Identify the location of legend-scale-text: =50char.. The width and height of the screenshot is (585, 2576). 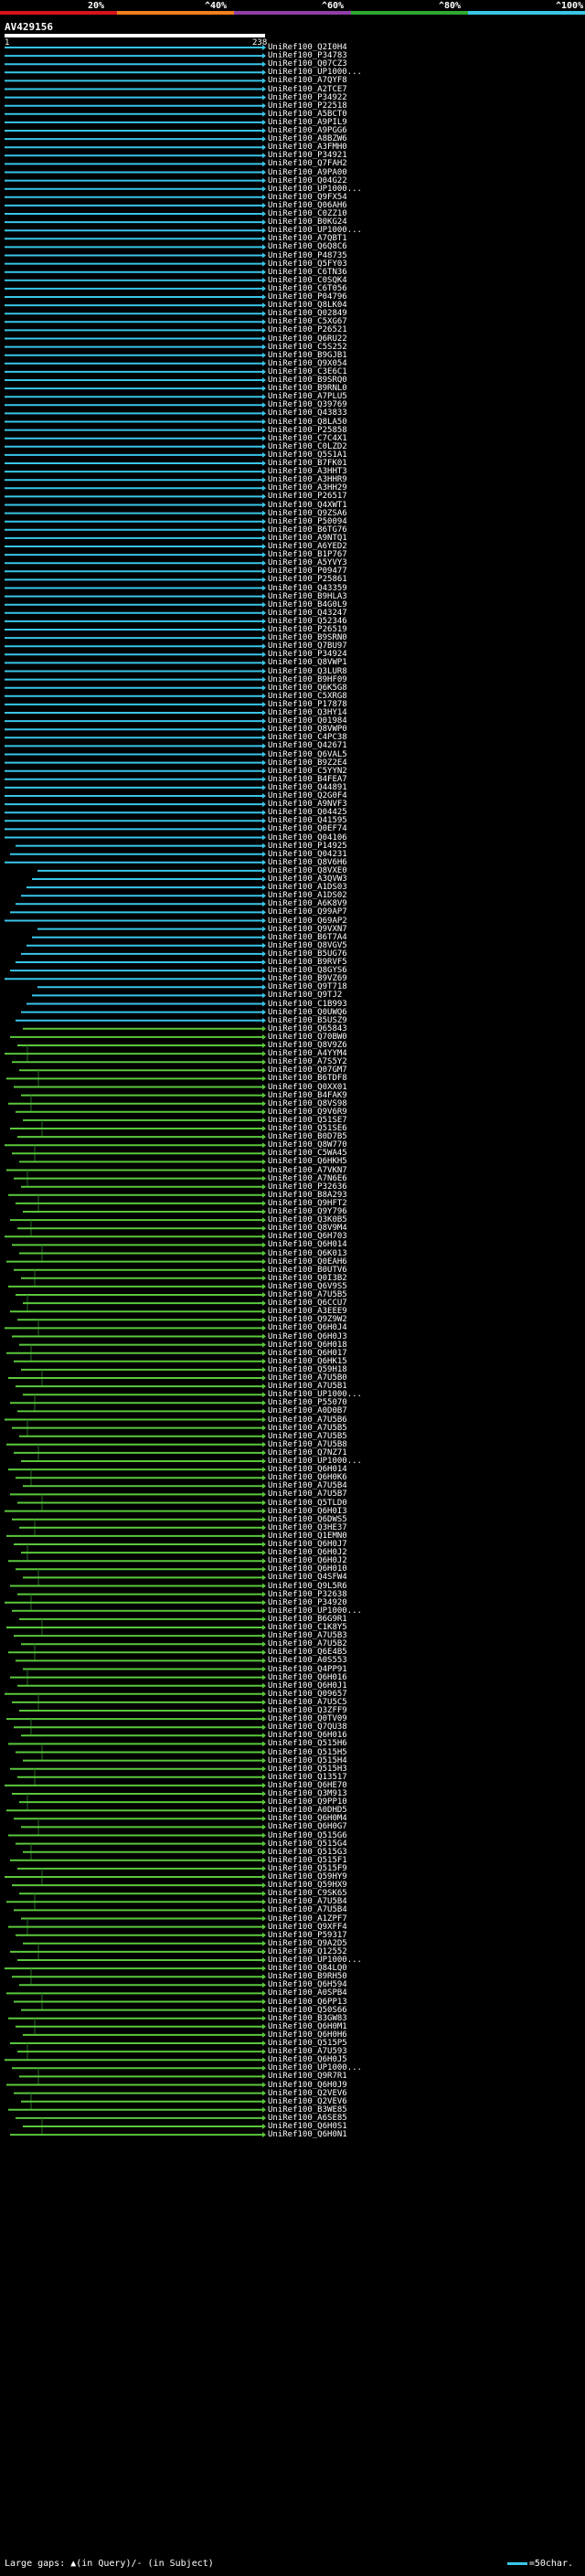
(550, 2564).